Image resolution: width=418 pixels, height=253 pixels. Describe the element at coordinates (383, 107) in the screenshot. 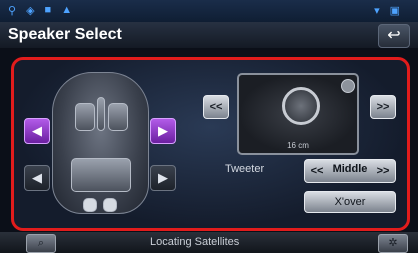

I see `size-next-button: >>` at that location.